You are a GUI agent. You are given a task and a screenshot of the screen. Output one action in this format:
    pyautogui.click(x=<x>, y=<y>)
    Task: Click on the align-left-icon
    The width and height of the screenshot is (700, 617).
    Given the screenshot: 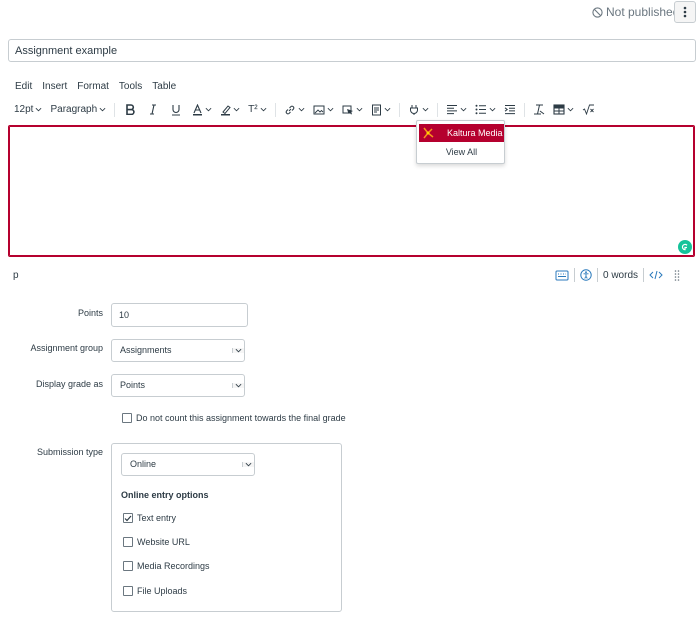 What is the action you would take?
    pyautogui.click(x=451, y=110)
    